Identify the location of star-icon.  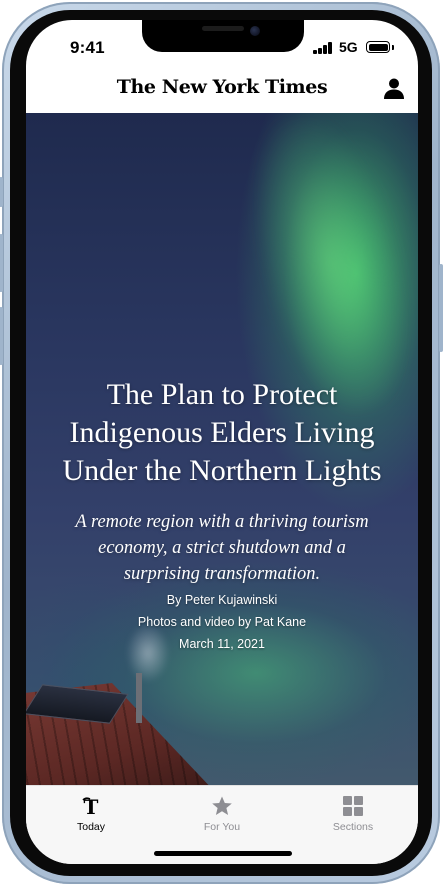
(222, 805).